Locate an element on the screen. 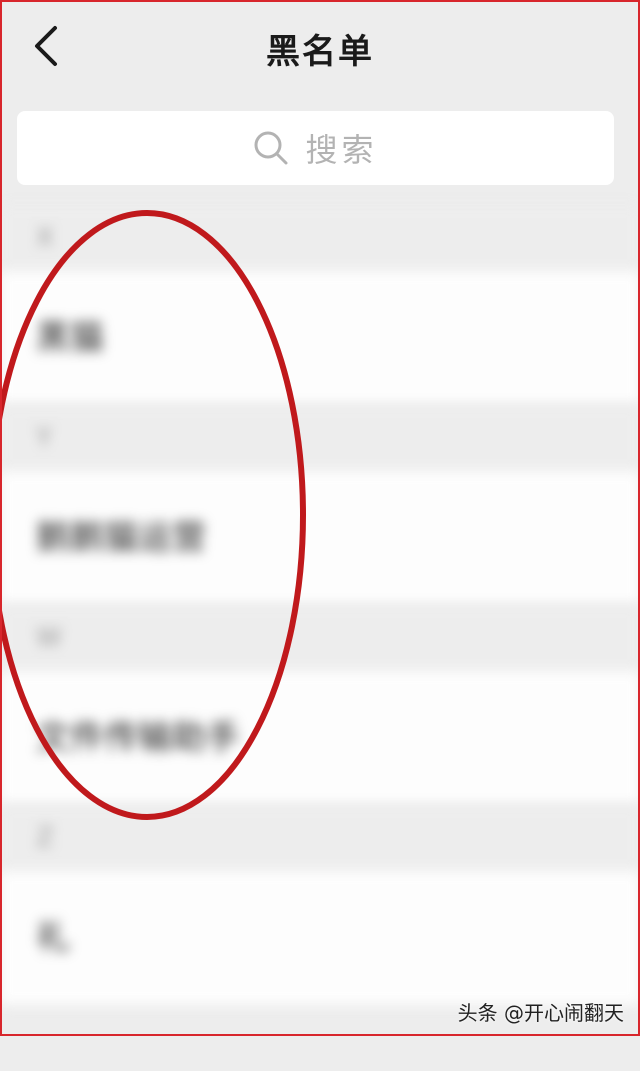 Image resolution: width=640 pixels, height=1071 pixels. section-header: Y is located at coordinates (320, 438).